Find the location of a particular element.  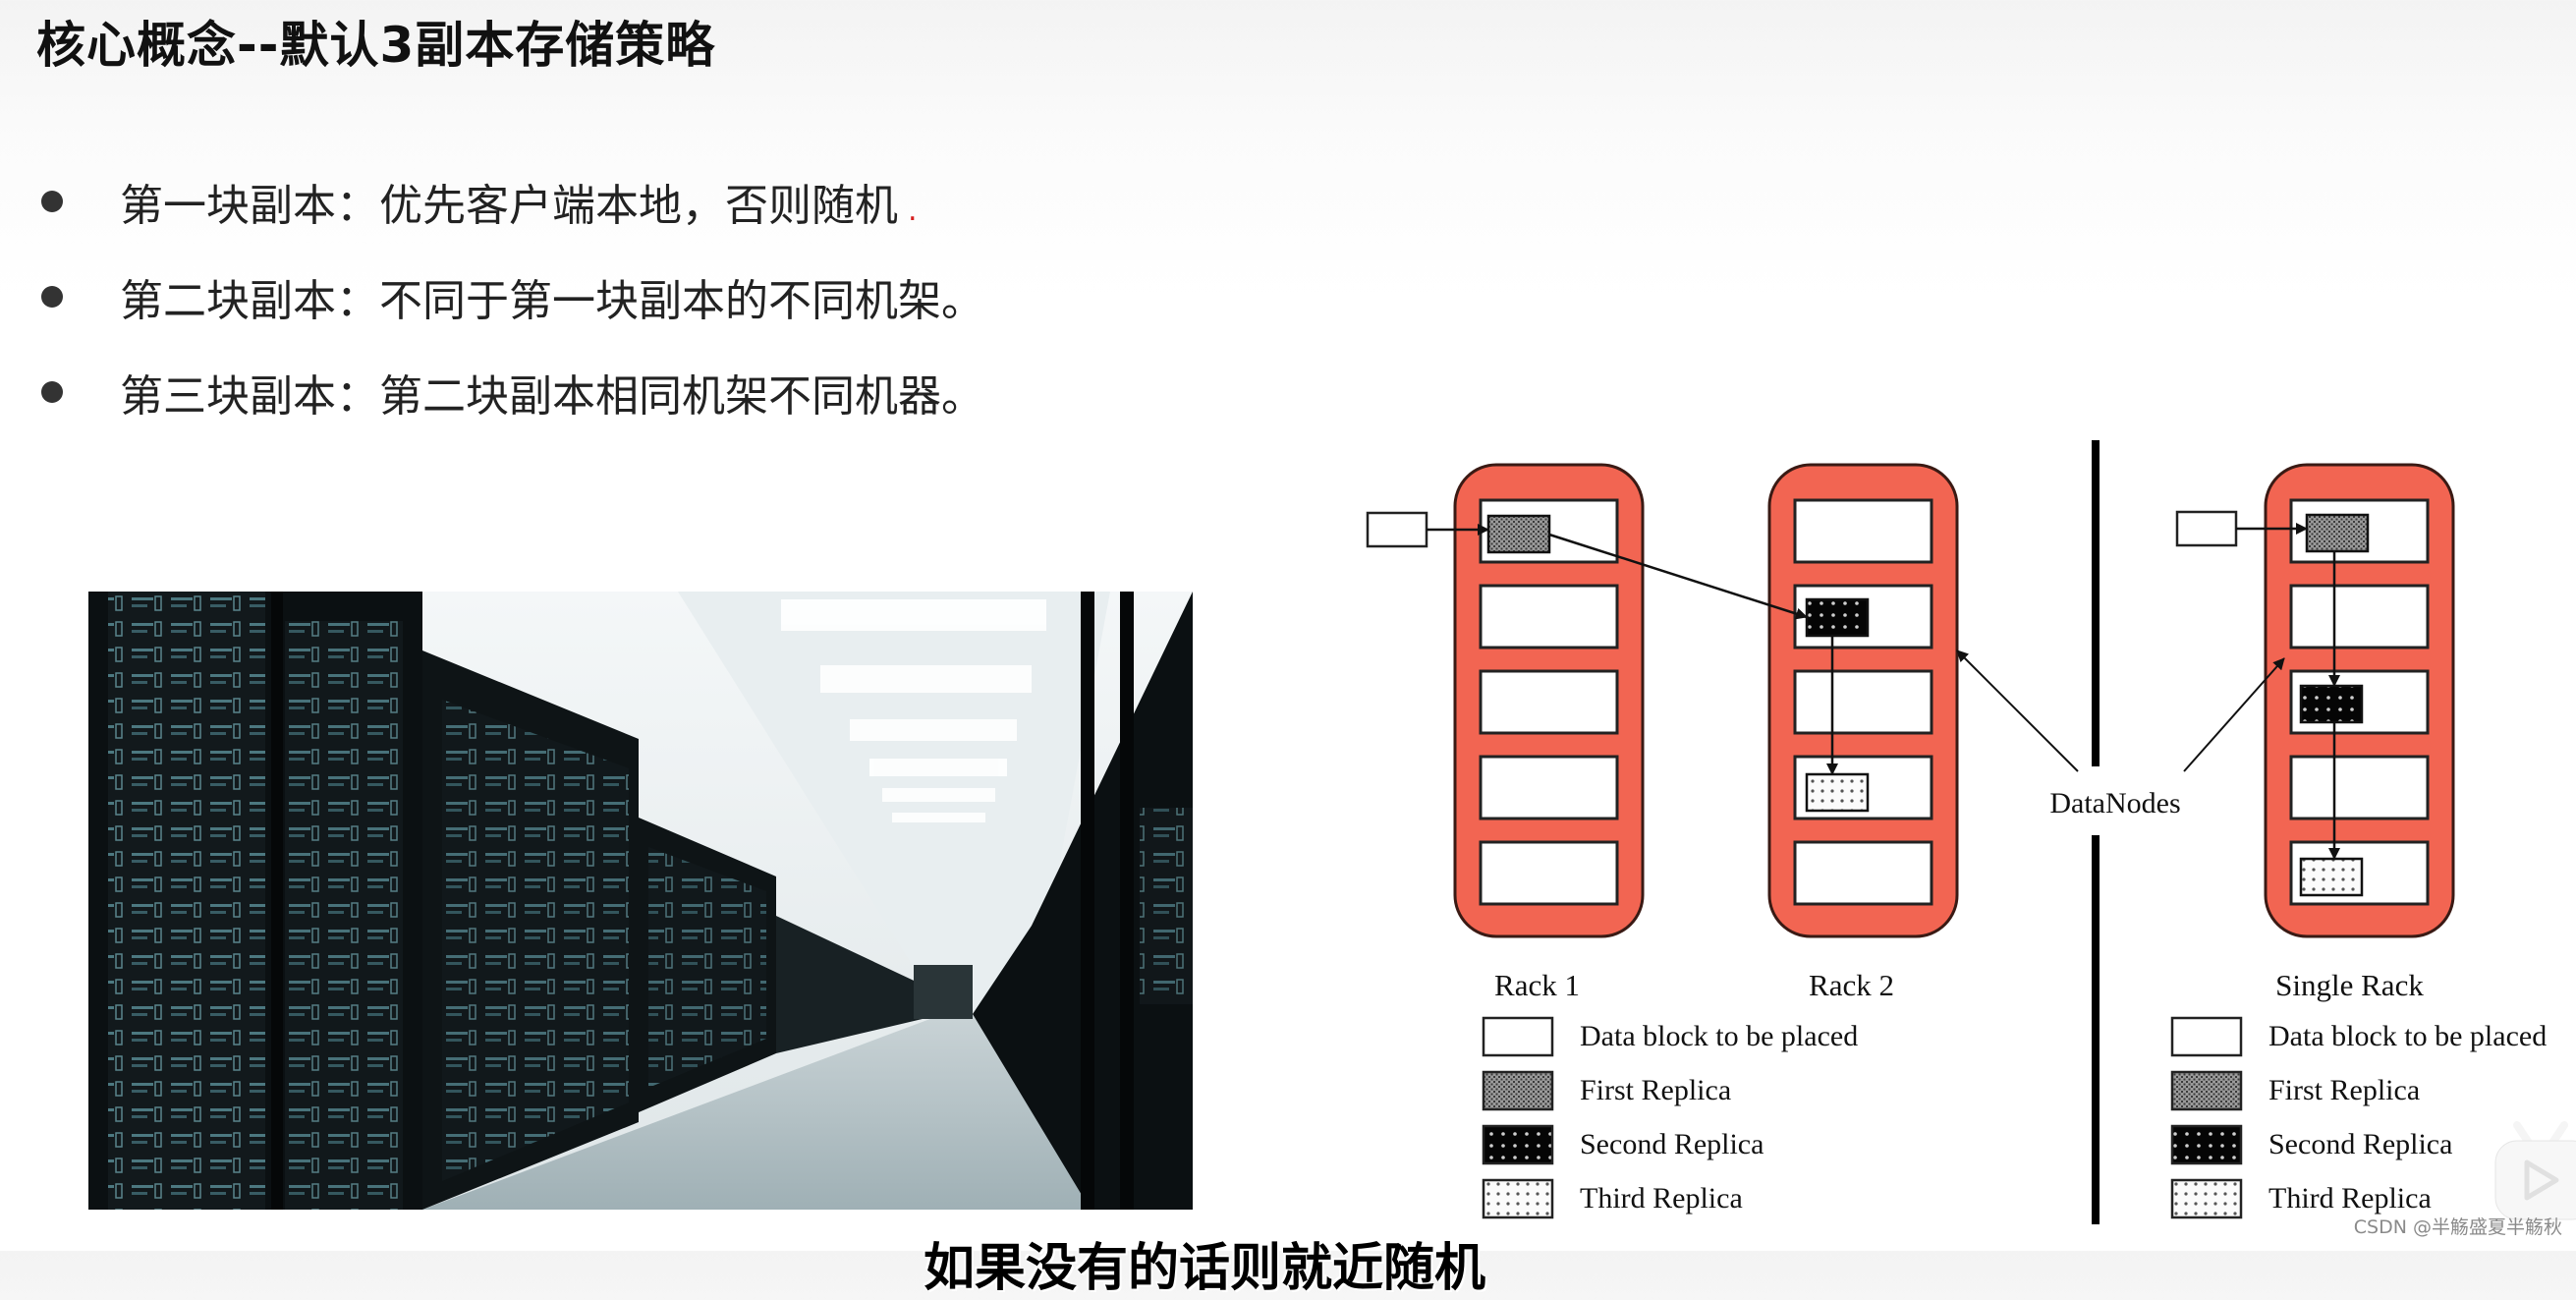

bullet-item: 第三块副本：第二块副本相同机架不同机器。 is located at coordinates (579, 392).